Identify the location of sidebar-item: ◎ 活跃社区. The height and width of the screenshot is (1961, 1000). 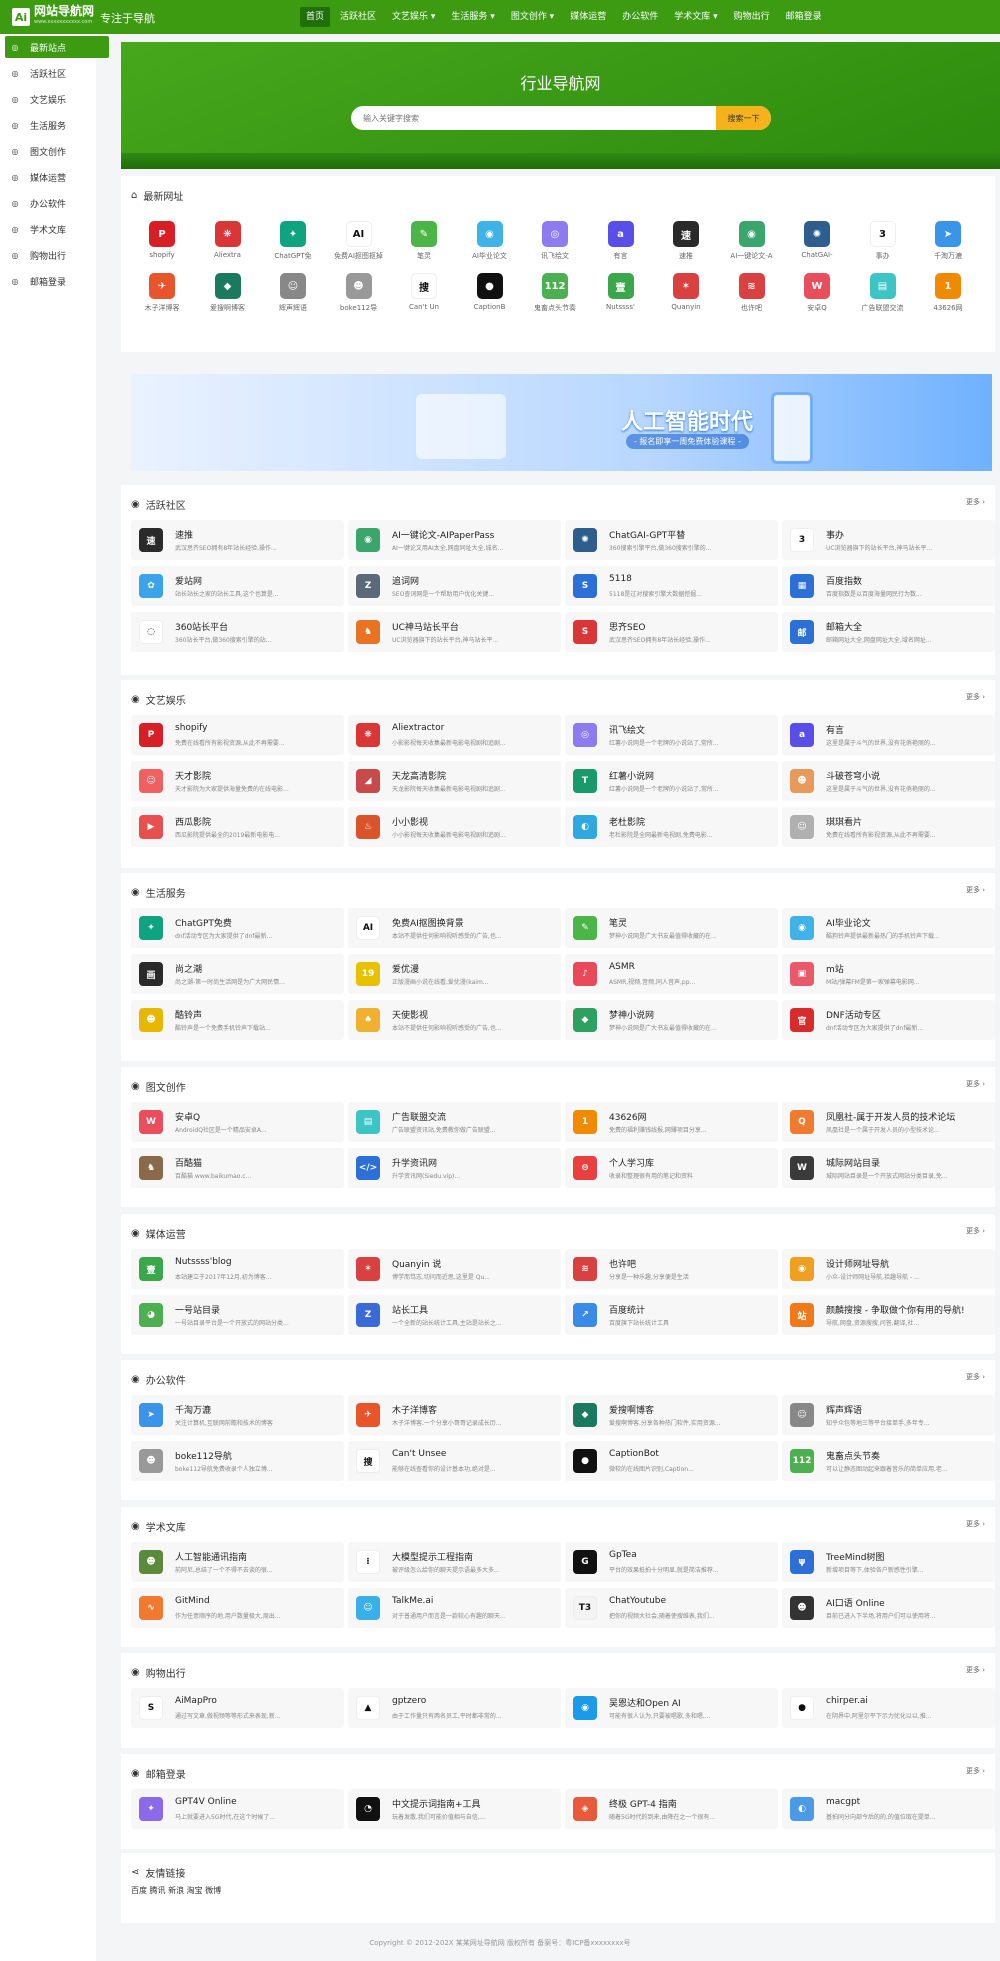
(57, 73).